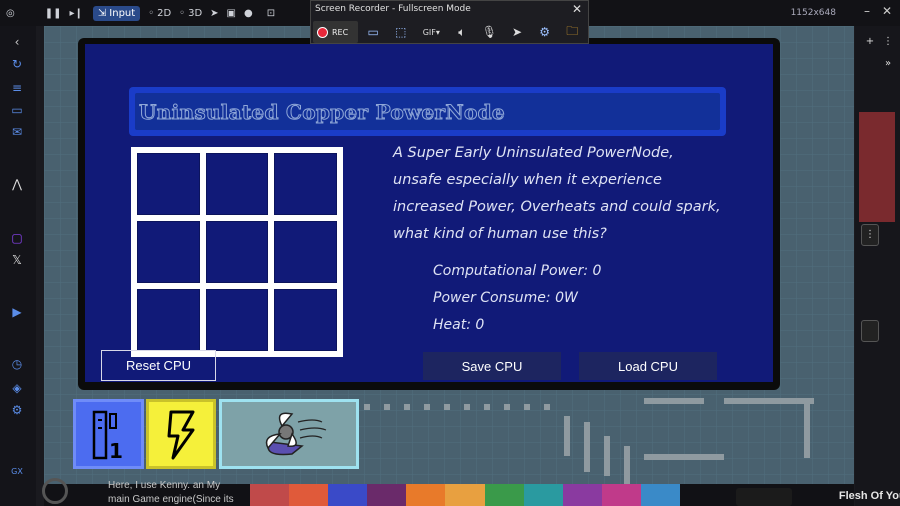 This screenshot has width=900, height=506. Describe the element at coordinates (181, 434) in the screenshot. I see `hotbar-slot-power` at that location.